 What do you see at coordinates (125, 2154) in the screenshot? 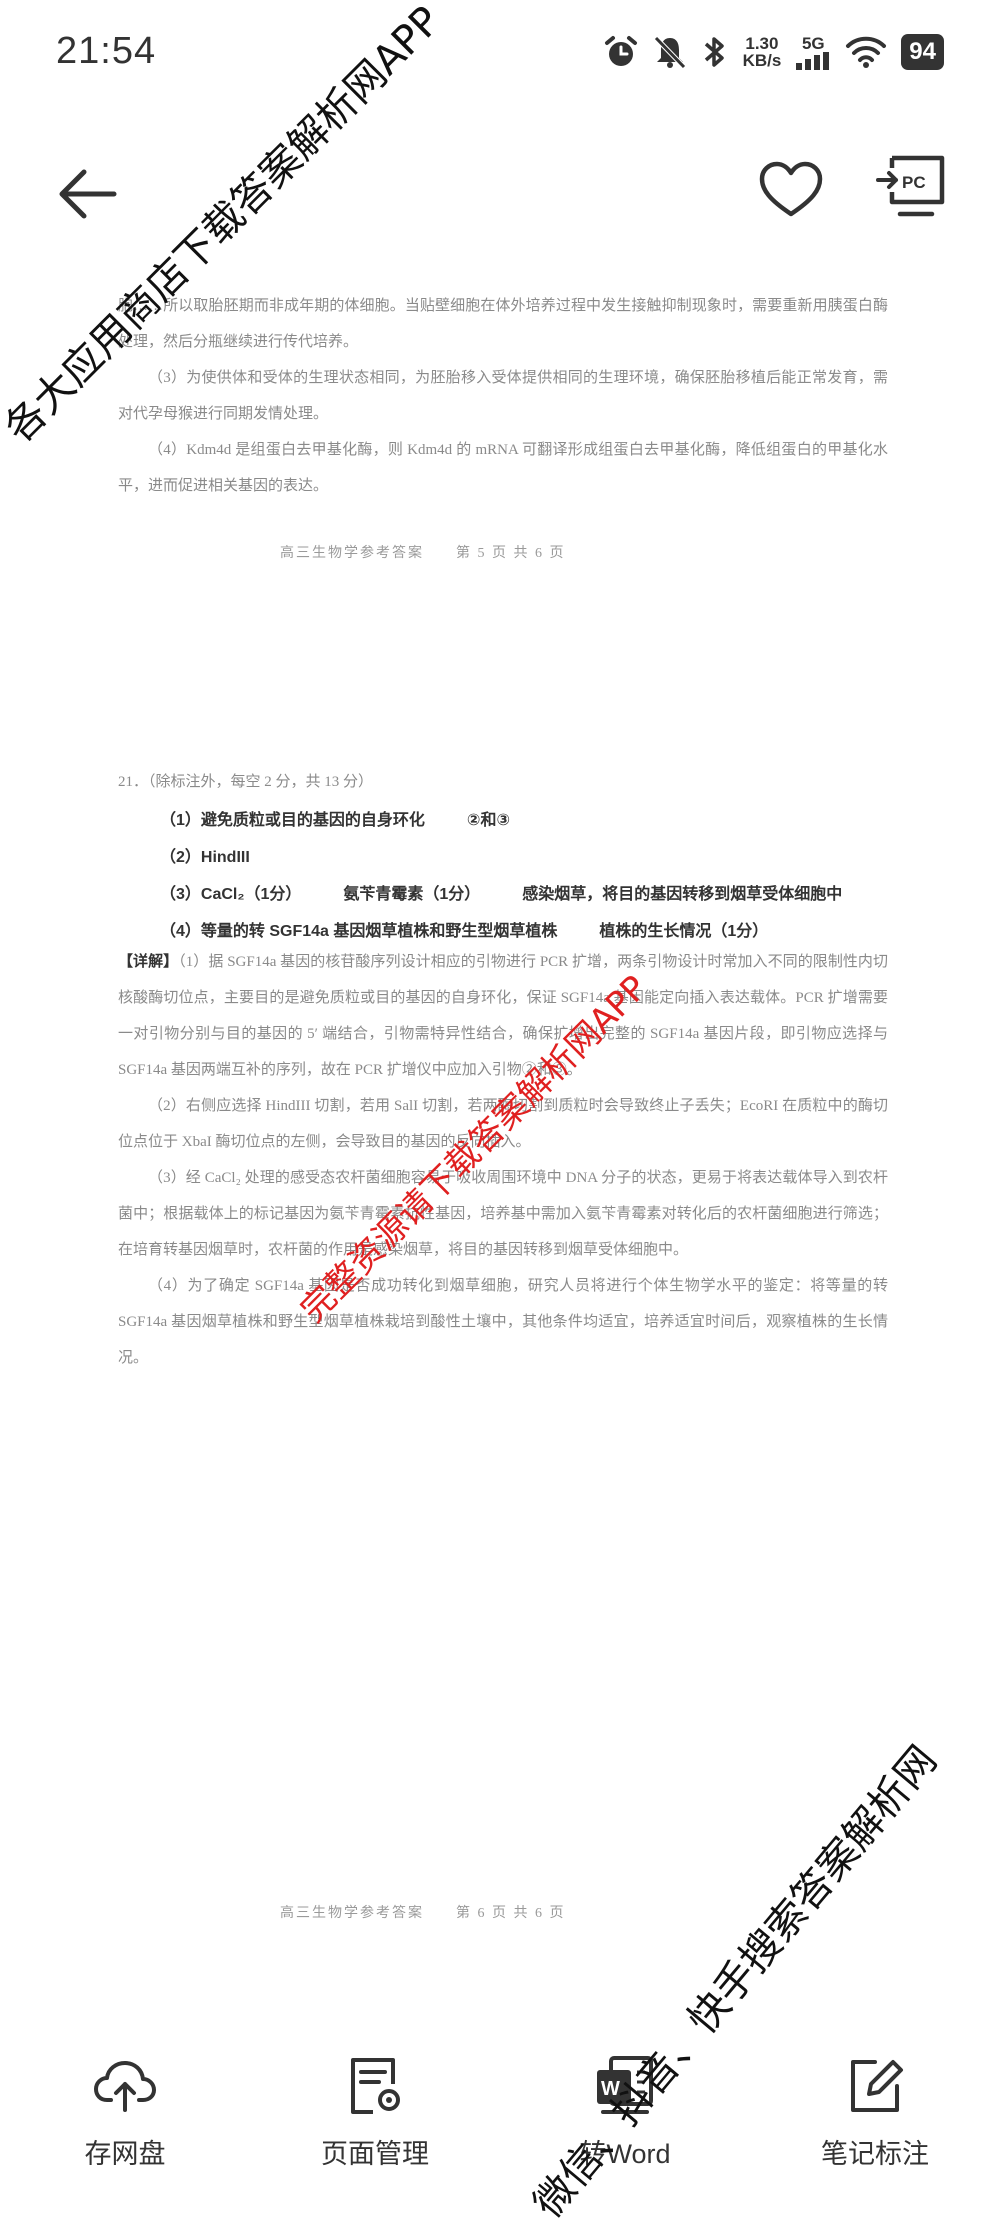
I see `toolbar-label: 存网盘` at bounding box center [125, 2154].